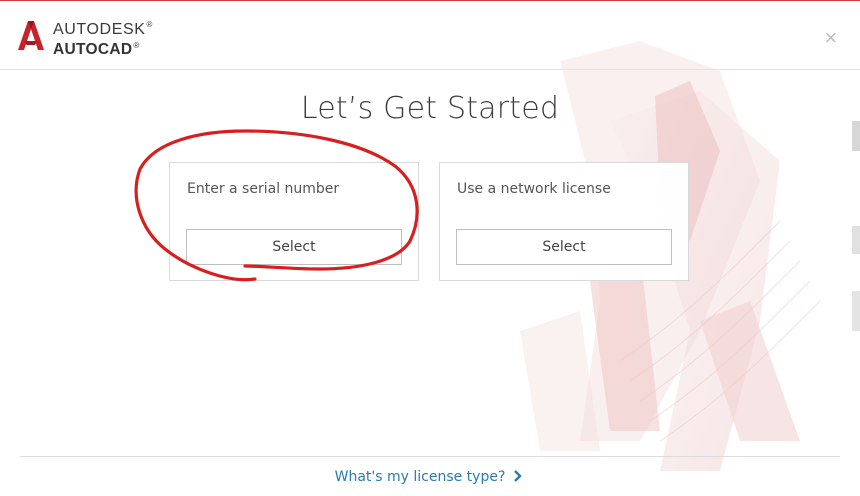  What do you see at coordinates (31, 35) in the screenshot?
I see `autocad-logo-icon` at bounding box center [31, 35].